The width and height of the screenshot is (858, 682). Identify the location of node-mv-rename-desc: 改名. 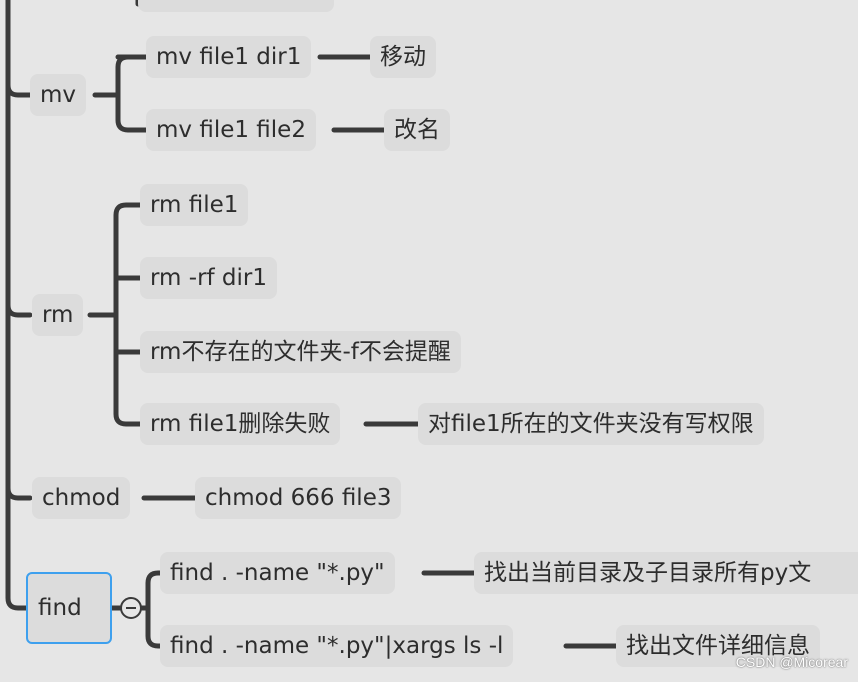
(417, 130).